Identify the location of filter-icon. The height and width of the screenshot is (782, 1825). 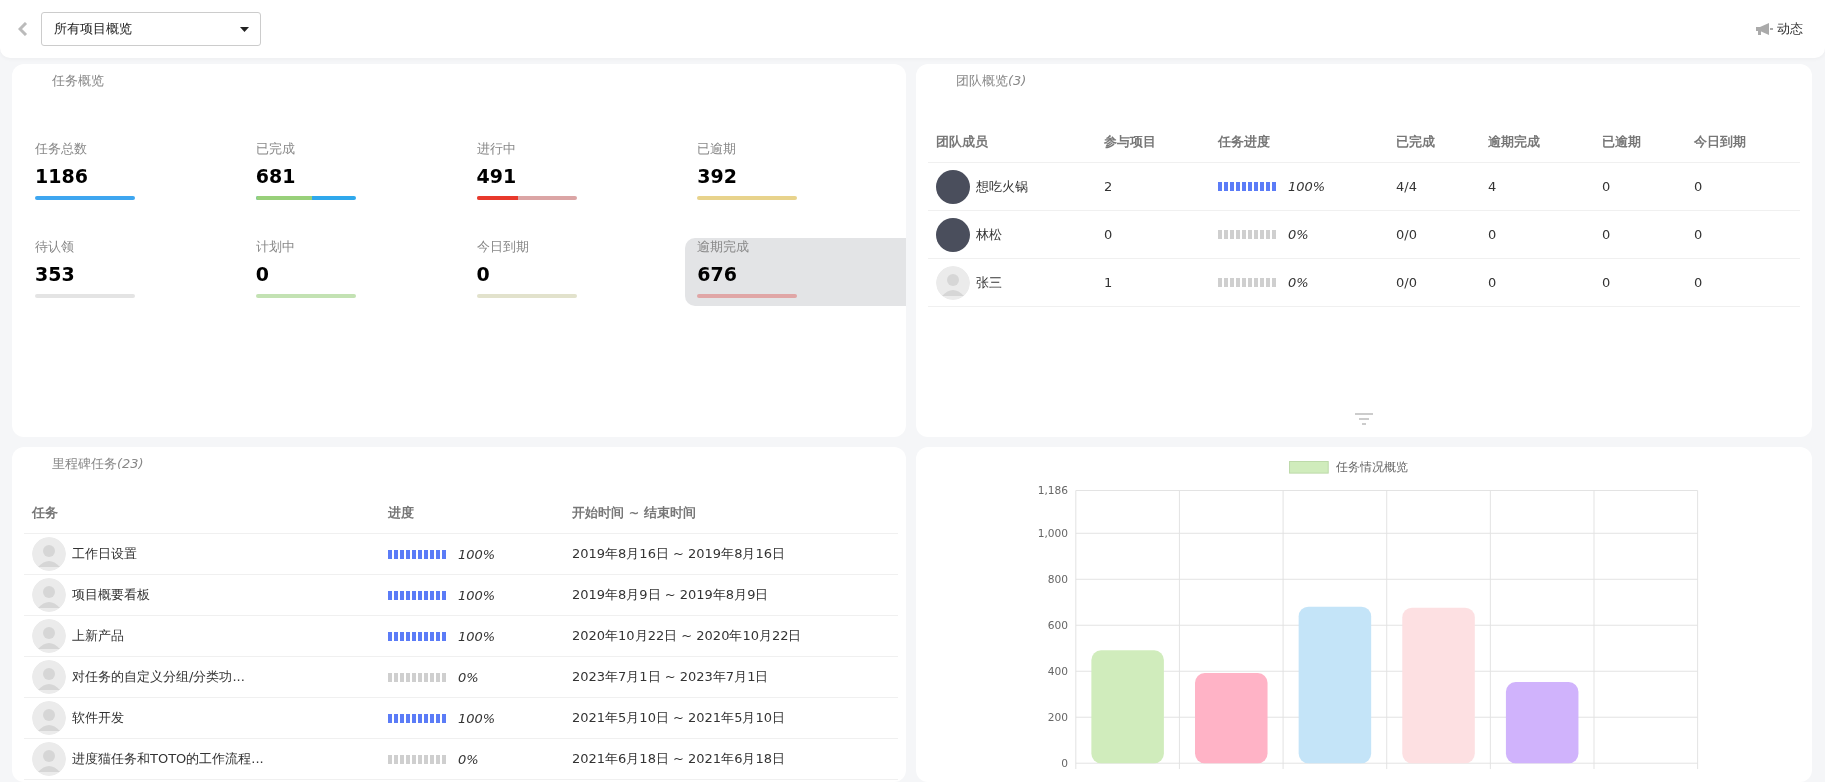
(1364, 419).